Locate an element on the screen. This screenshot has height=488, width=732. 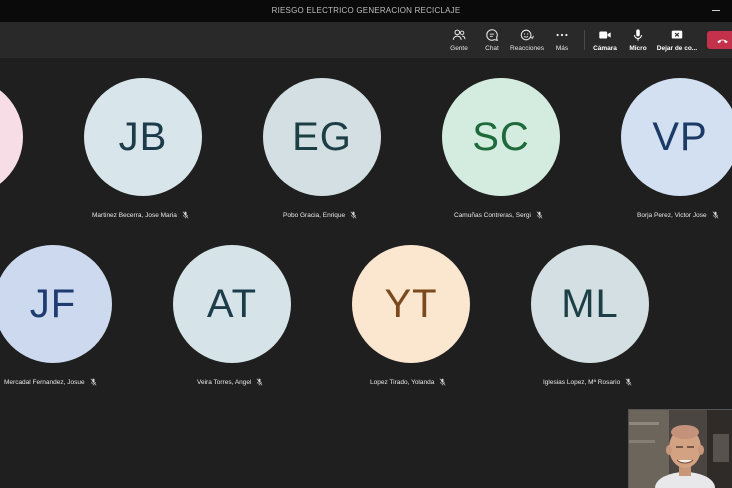
phone-hangup-icon is located at coordinates (722, 41).